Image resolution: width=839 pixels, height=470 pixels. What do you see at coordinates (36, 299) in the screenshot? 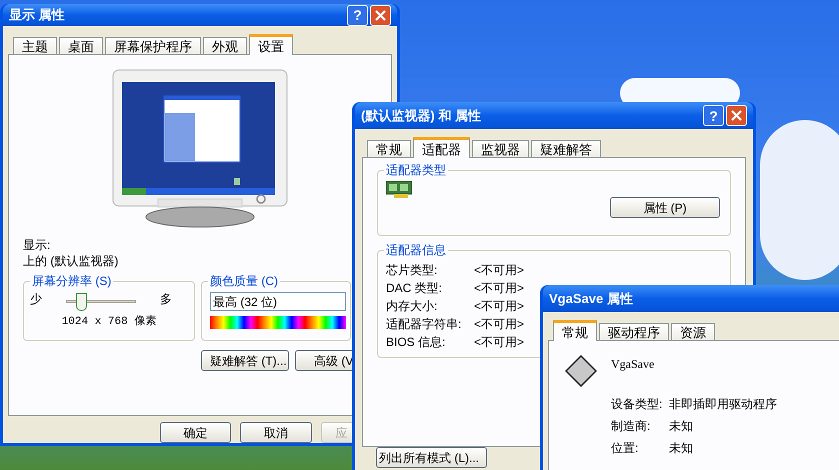
I see `slider-min-label: 少` at bounding box center [36, 299].